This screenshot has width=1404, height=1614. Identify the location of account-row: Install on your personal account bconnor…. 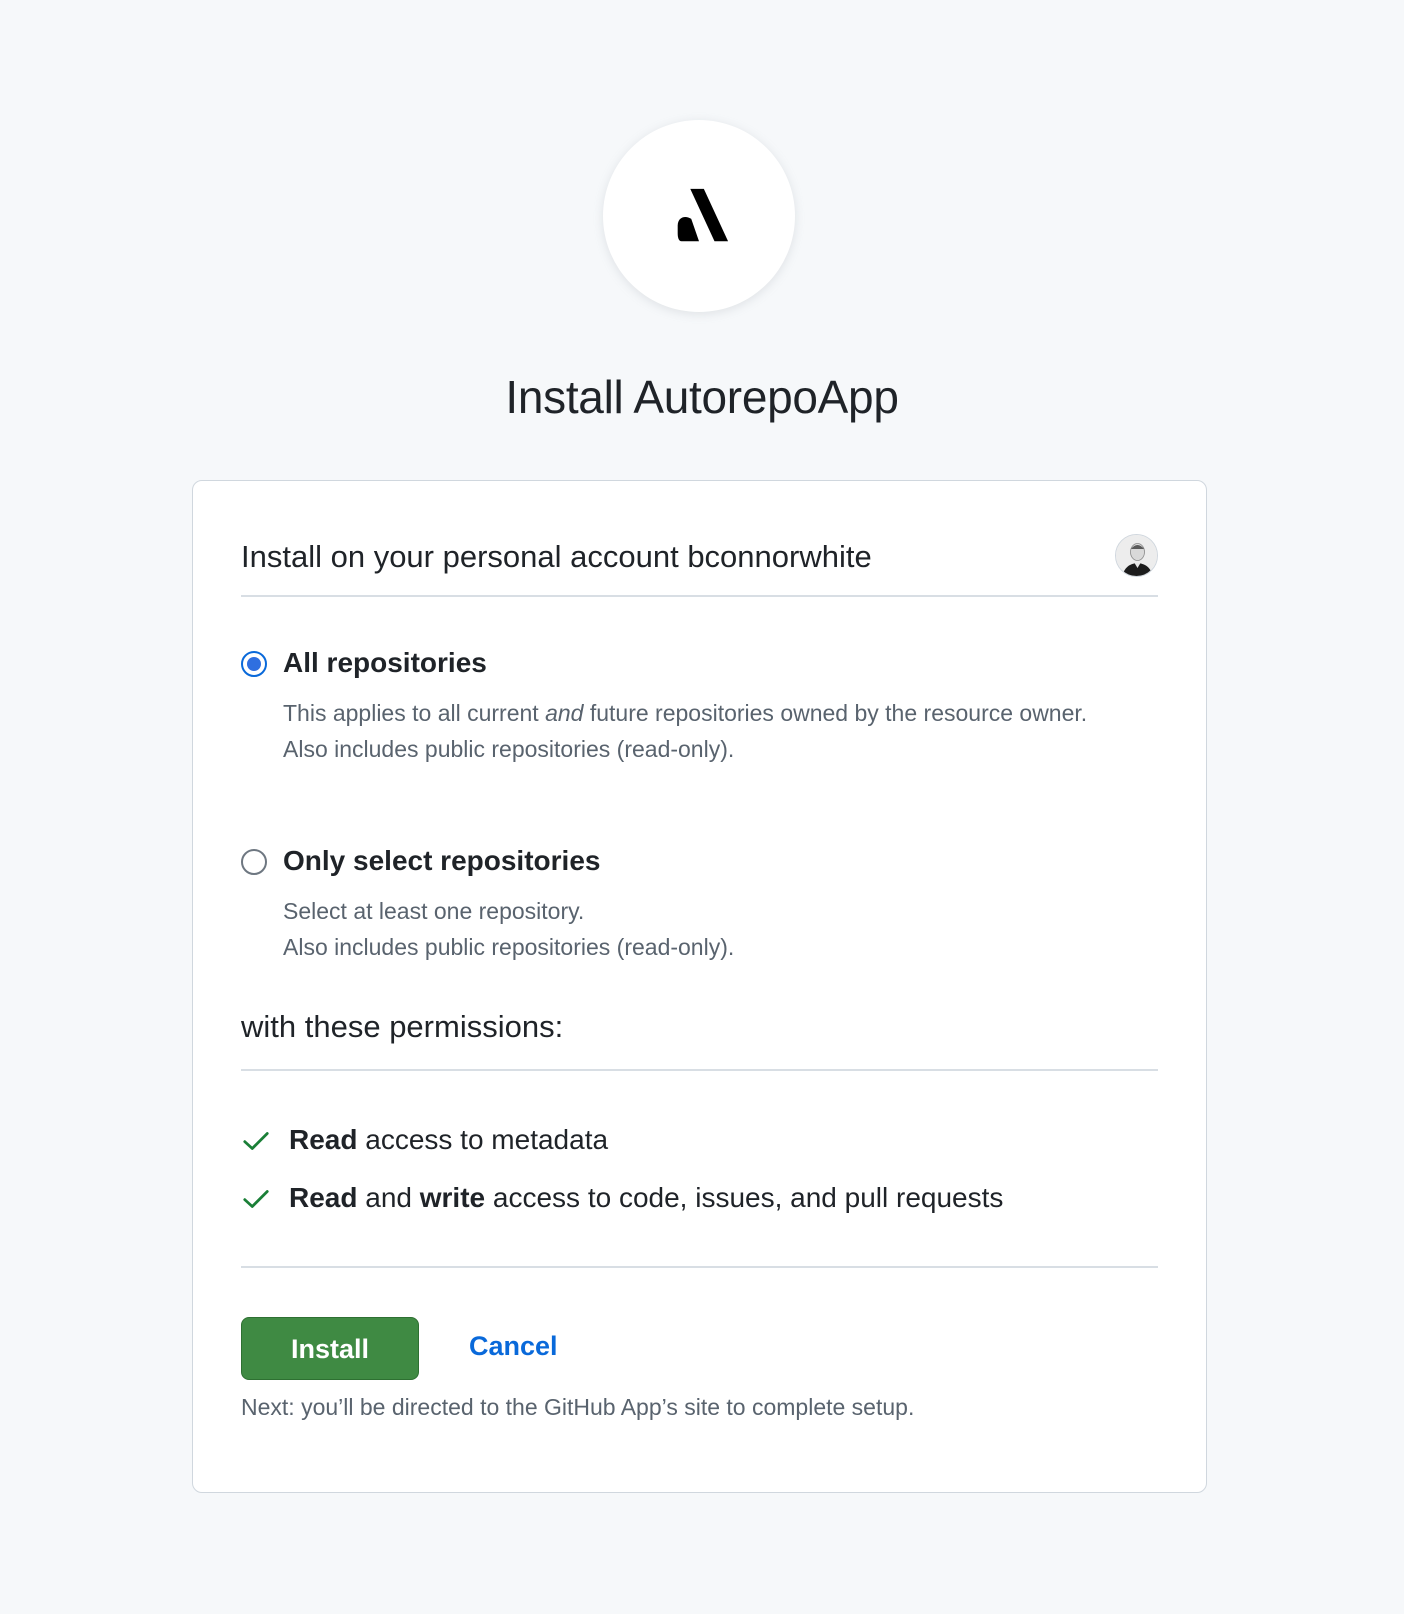
(699, 564).